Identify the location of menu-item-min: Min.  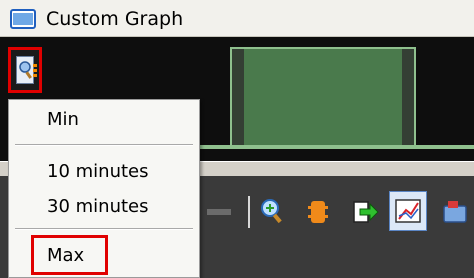
(63, 120).